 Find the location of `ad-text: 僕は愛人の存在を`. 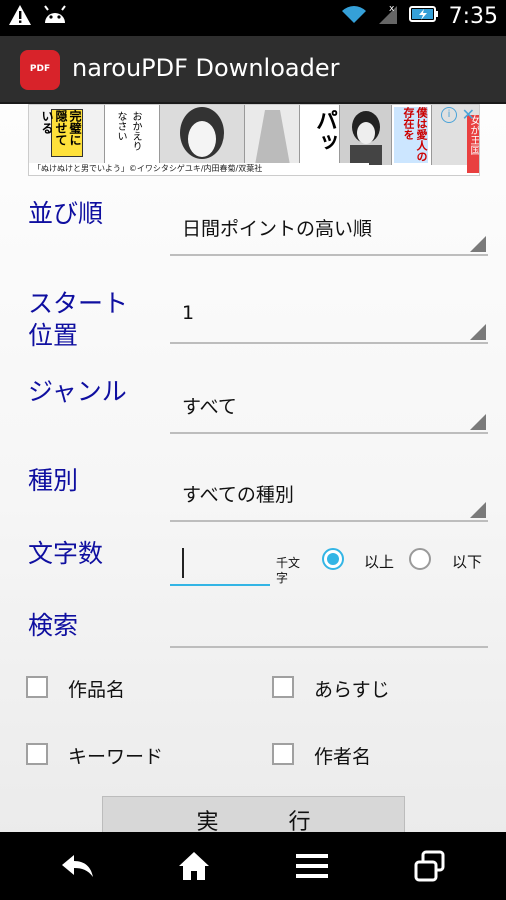

ad-text: 僕は愛人の存在を is located at coordinates (411, 135).